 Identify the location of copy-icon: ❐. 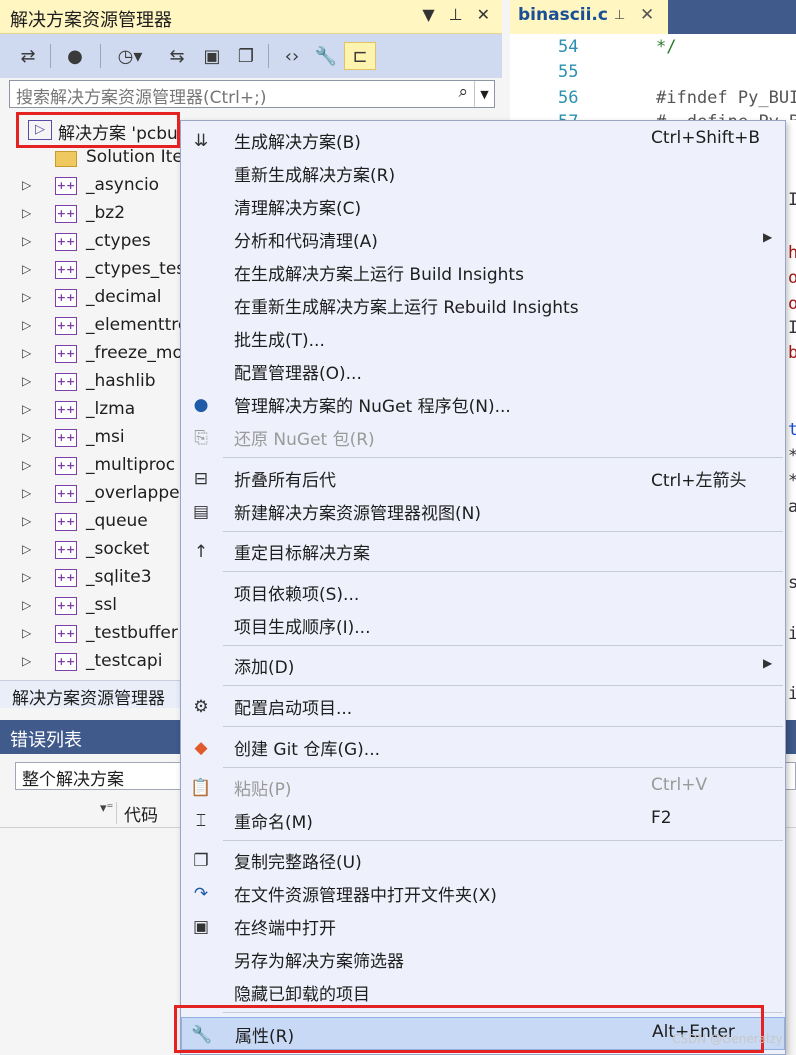
(246, 56).